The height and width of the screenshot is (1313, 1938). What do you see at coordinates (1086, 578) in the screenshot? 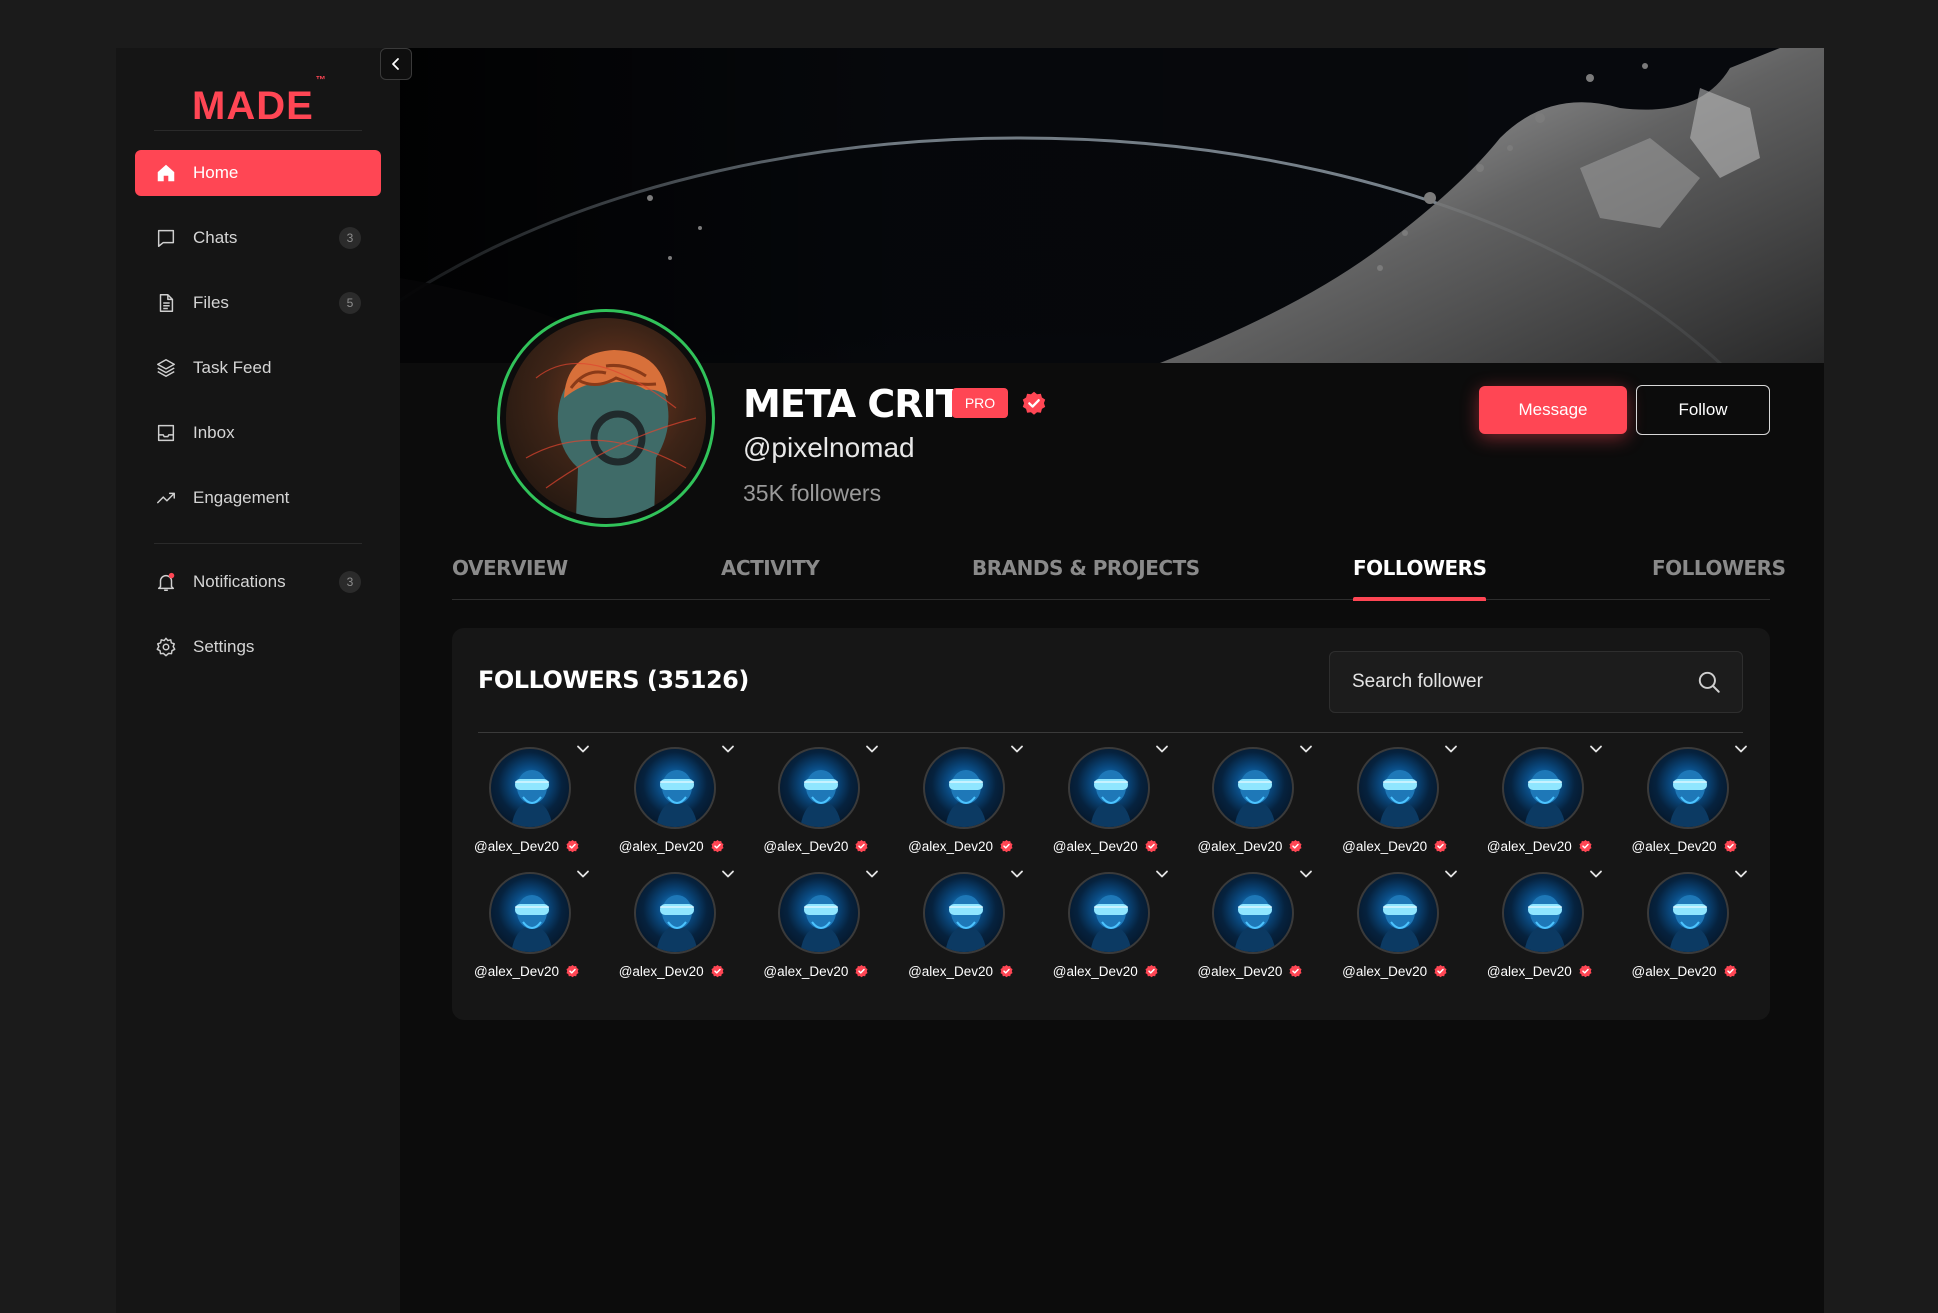
I see `tab-brands-projects: BRANDS & PROJECTS` at bounding box center [1086, 578].